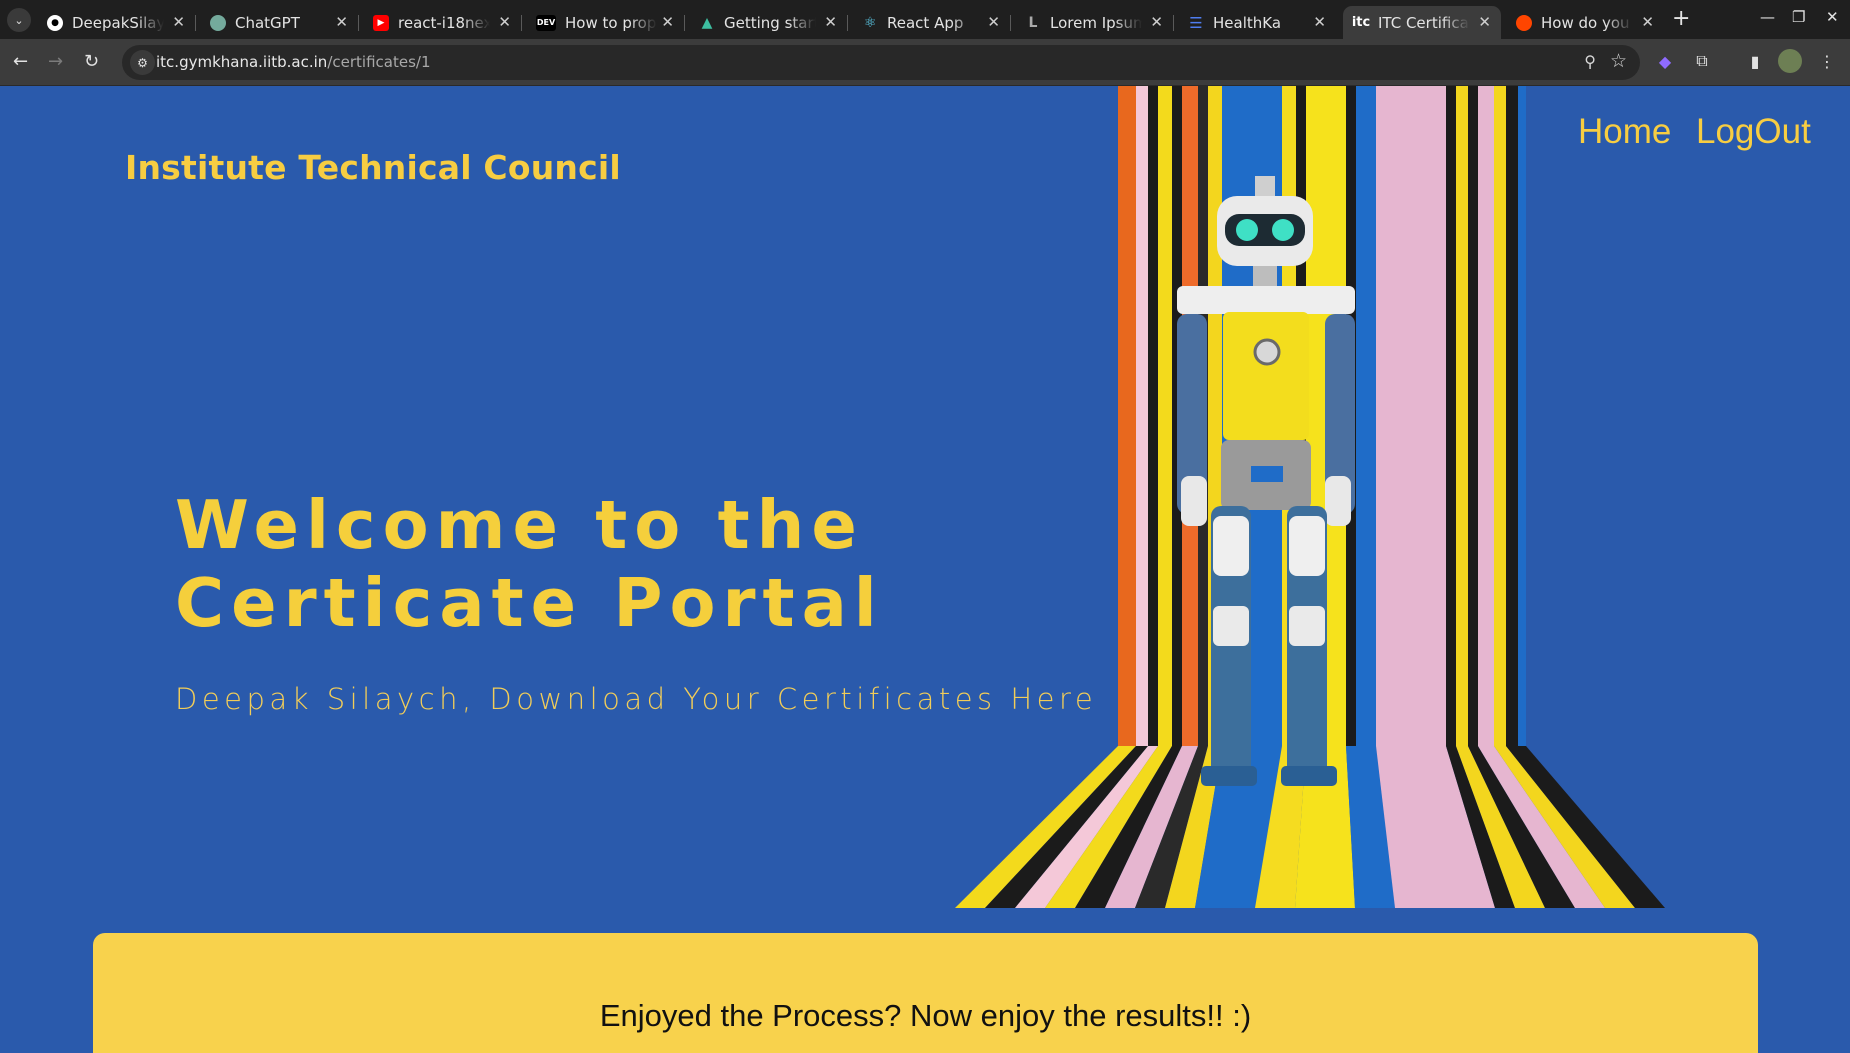  What do you see at coordinates (1665, 61) in the screenshot?
I see `extension-icon: ◆` at bounding box center [1665, 61].